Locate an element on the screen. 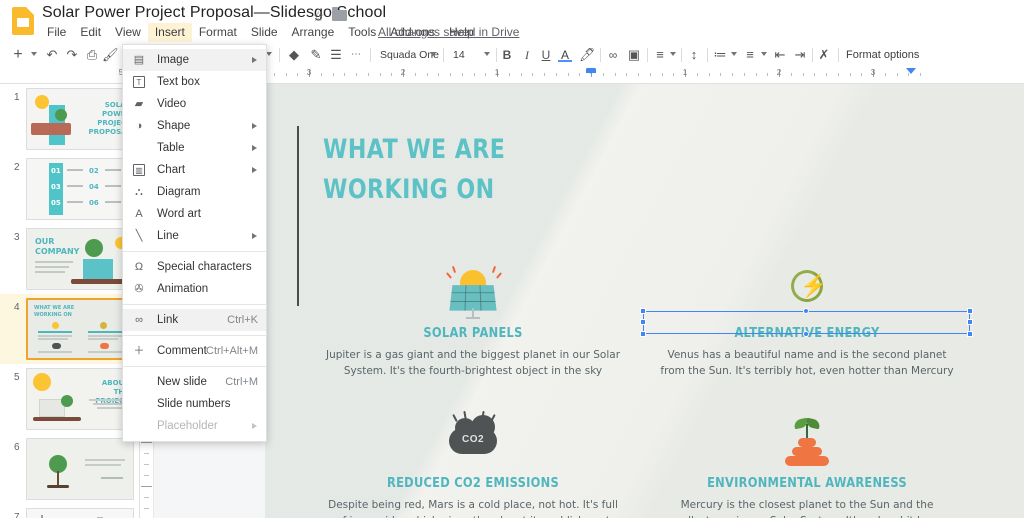 This screenshot has height=518, width=1024. slide-thumbnail-3: 3 OUR COMPANY is located at coordinates (69, 259).